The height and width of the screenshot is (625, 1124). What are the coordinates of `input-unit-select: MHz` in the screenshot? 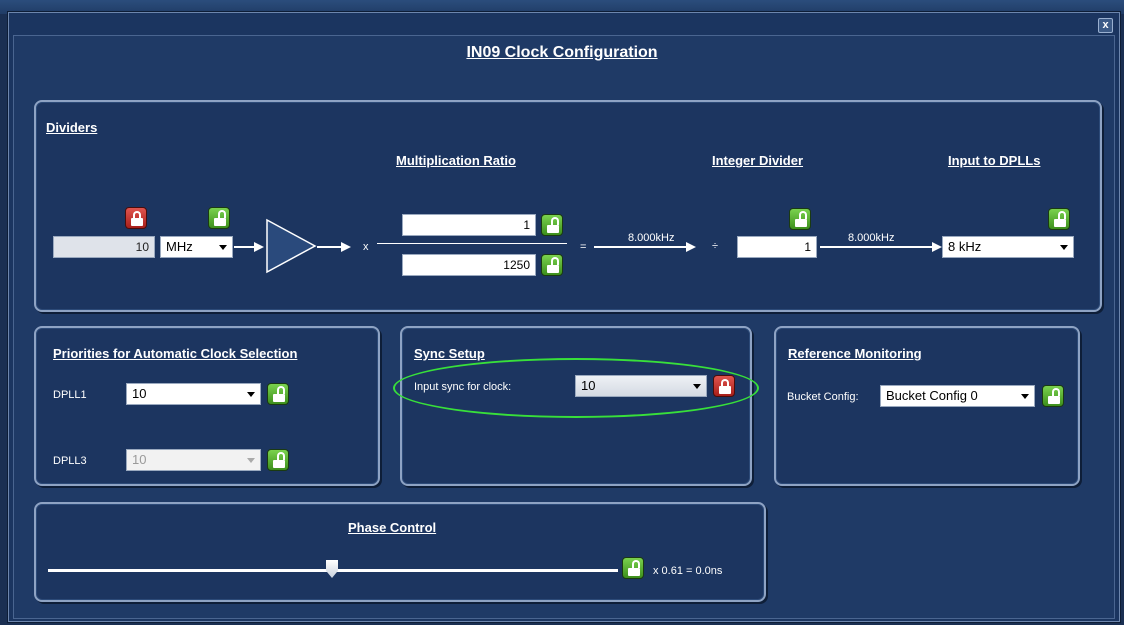 It's located at (196, 247).